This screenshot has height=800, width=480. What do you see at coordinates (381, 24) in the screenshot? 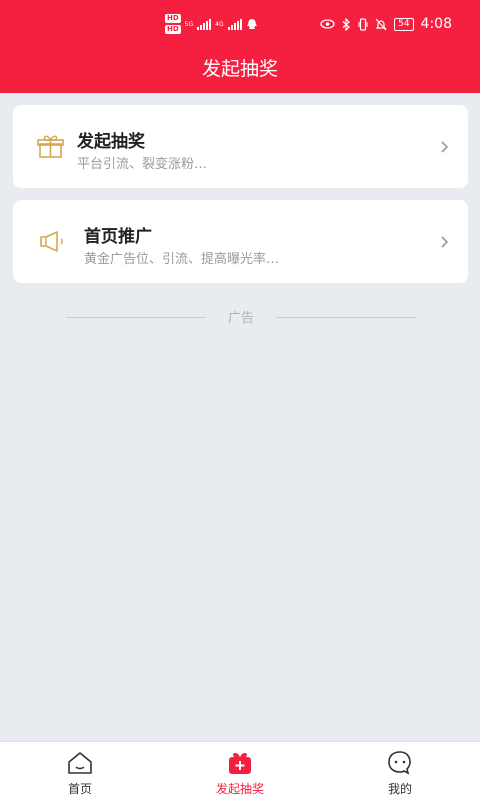
I see `mute-bell-icon` at bounding box center [381, 24].